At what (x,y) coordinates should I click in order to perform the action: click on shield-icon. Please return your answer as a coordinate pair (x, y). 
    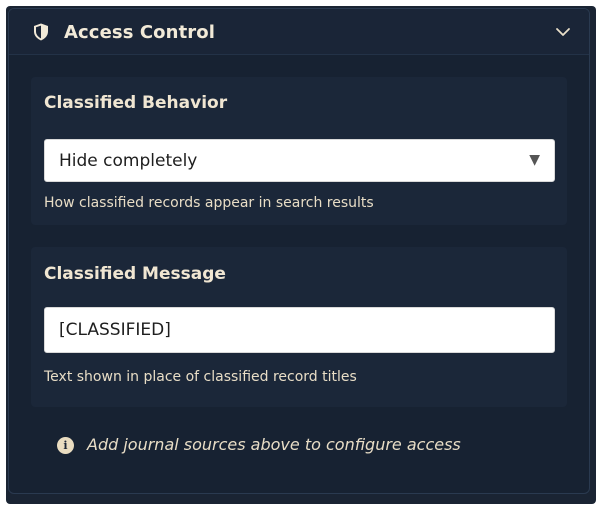
    Looking at the image, I should click on (41, 32).